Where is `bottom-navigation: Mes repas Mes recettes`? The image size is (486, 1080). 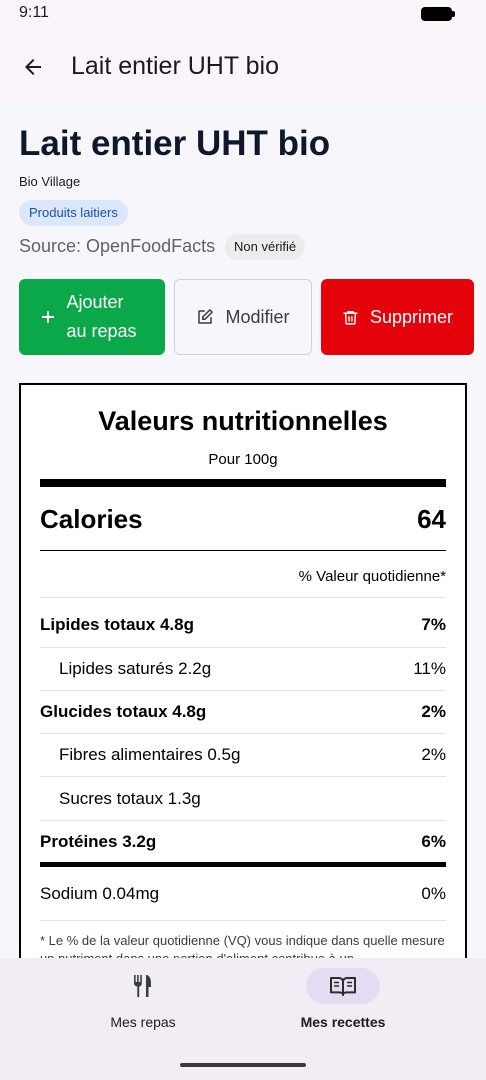
bottom-navigation: Mes repas Mes recettes is located at coordinates (243, 1019).